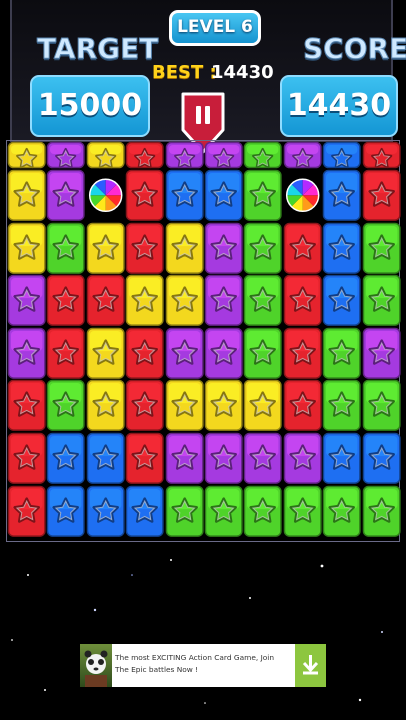  What do you see at coordinates (215, 28) in the screenshot?
I see `level-badge: LEVEL 6` at bounding box center [215, 28].